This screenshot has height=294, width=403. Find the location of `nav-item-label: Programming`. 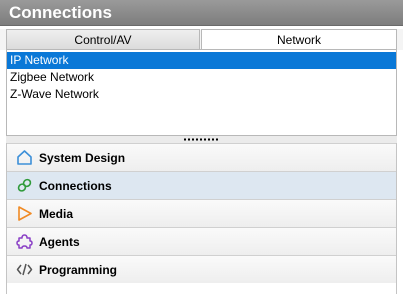

nav-item-label: Programming is located at coordinates (78, 270).